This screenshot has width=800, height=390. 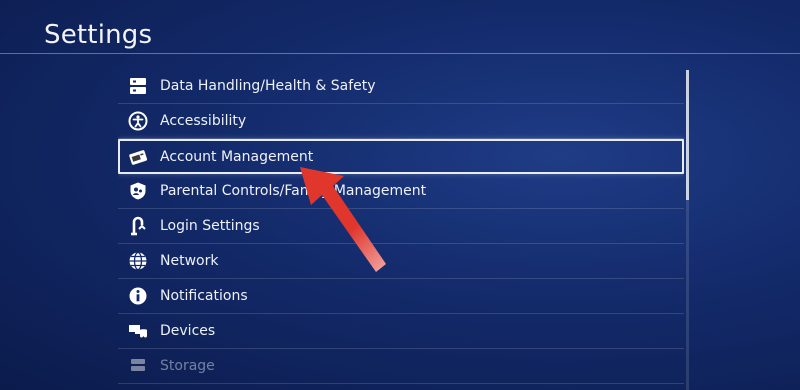 I want to click on menu-item-label: Accessibility, so click(x=203, y=121).